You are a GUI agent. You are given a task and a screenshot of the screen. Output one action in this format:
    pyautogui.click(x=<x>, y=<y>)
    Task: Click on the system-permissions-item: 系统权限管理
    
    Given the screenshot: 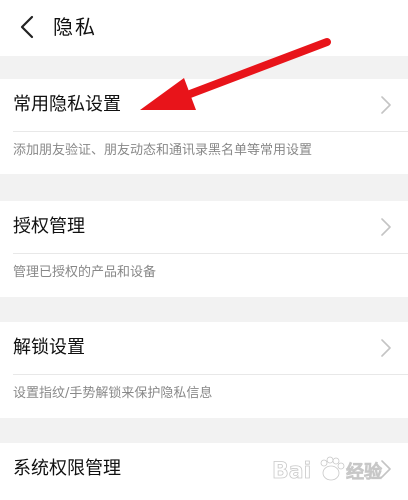 What is the action you would take?
    pyautogui.click(x=204, y=469)
    